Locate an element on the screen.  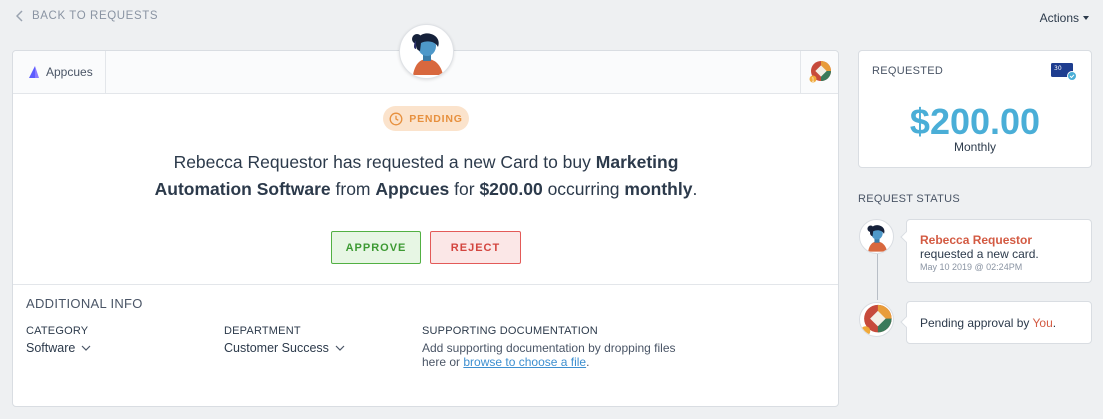
category-value: Software is located at coordinates (51, 348).